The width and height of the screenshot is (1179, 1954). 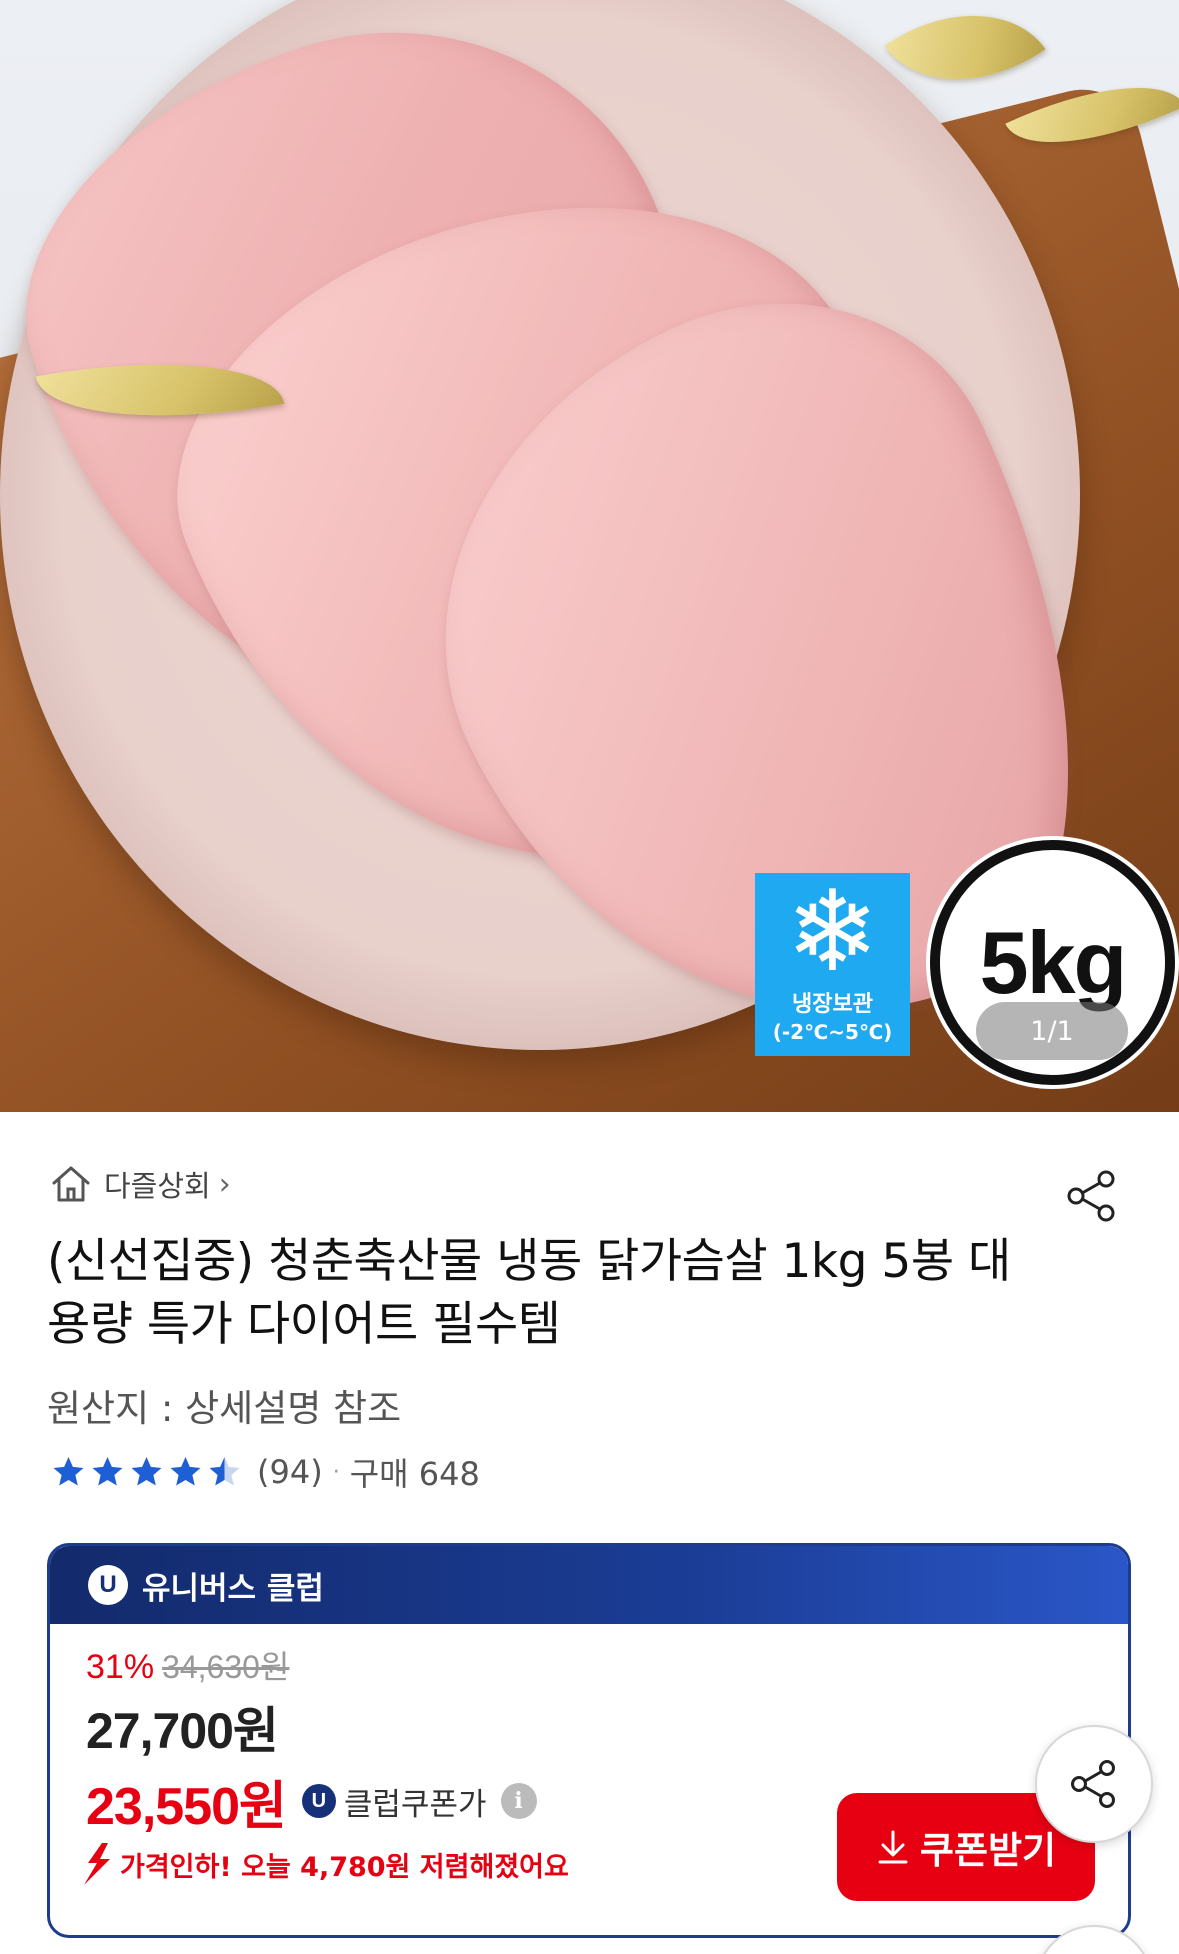 I want to click on download-icon, so click(x=893, y=1847).